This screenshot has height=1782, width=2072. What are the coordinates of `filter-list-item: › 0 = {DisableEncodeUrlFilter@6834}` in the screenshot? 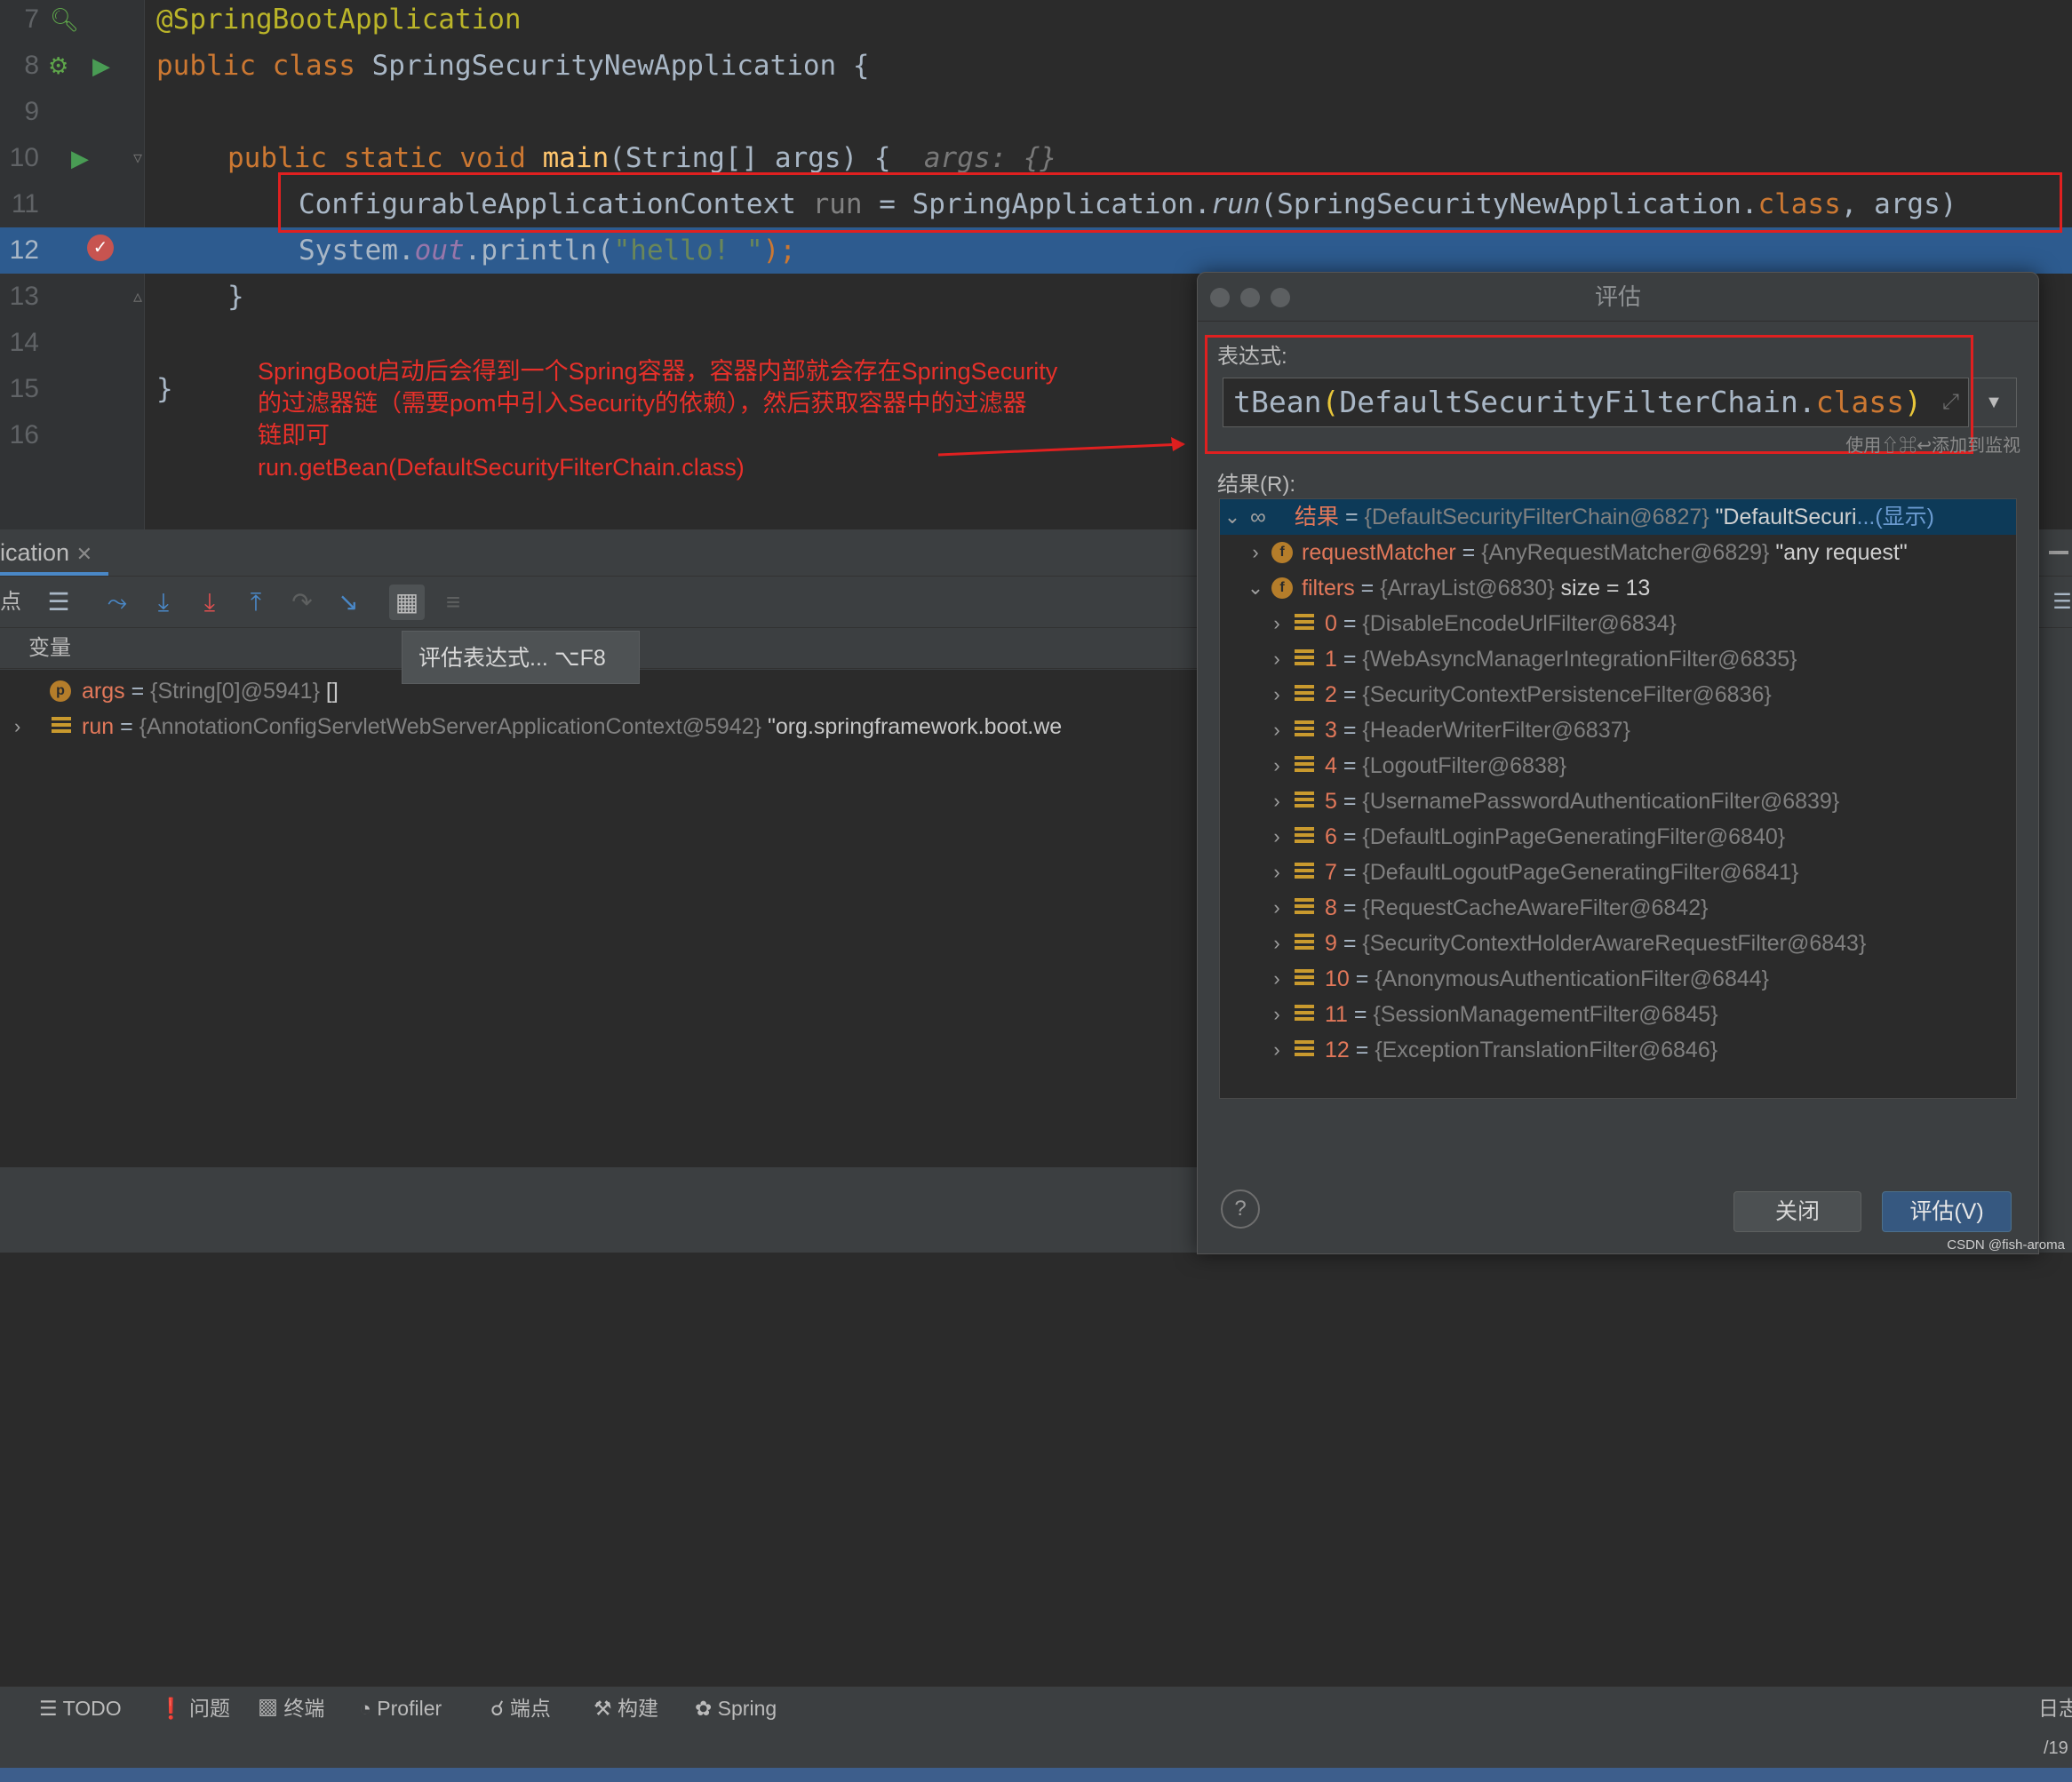 It's located at (1618, 623).